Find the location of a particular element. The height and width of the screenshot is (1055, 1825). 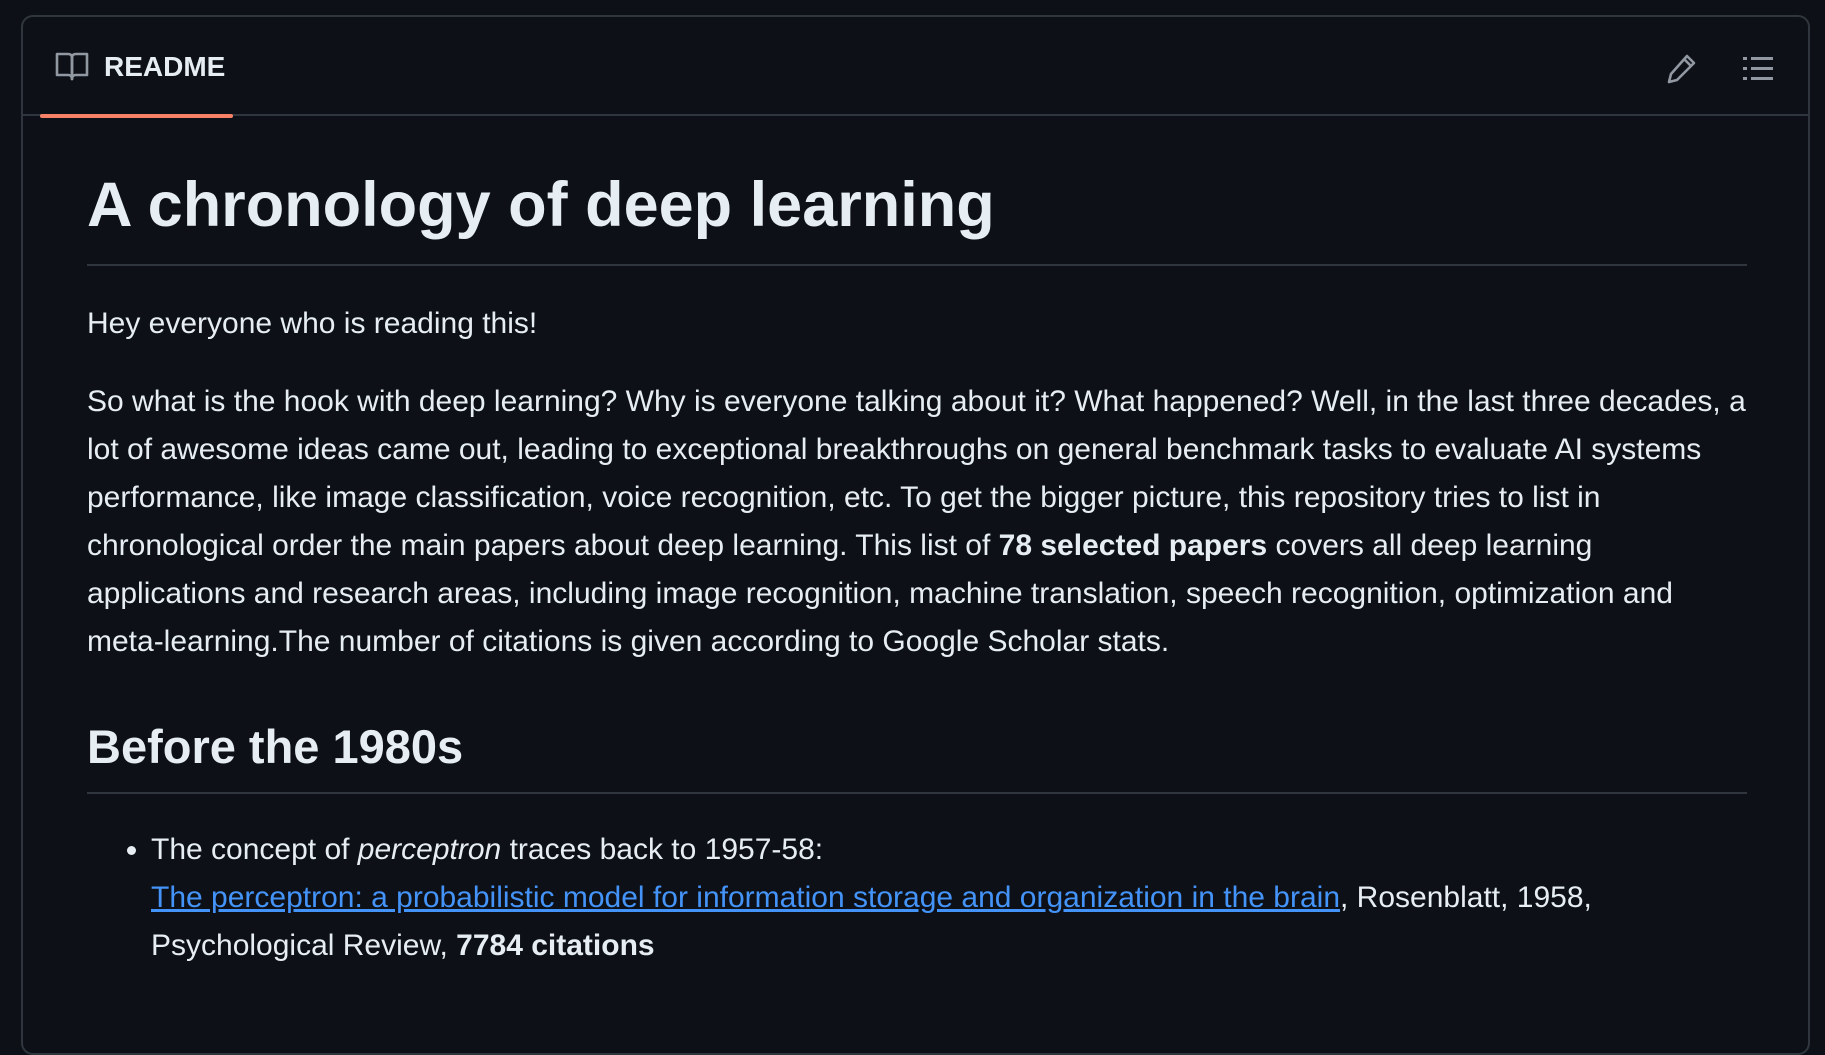

citation-count: 7784 citations is located at coordinates (555, 945).